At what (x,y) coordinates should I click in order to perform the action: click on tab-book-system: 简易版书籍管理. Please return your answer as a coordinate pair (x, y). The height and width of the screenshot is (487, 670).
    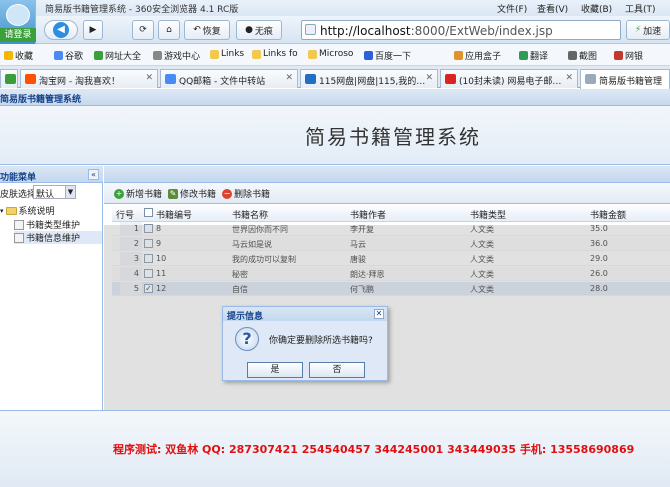
    Looking at the image, I should click on (625, 79).